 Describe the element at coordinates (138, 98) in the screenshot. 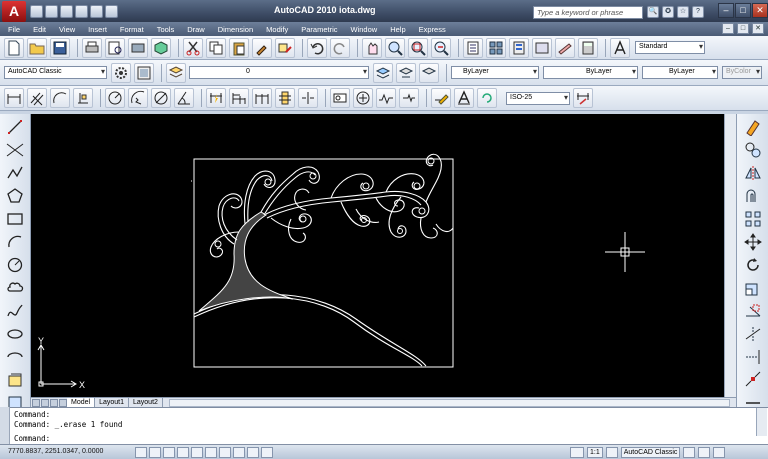

I see `jogged-dimension-icon` at that location.